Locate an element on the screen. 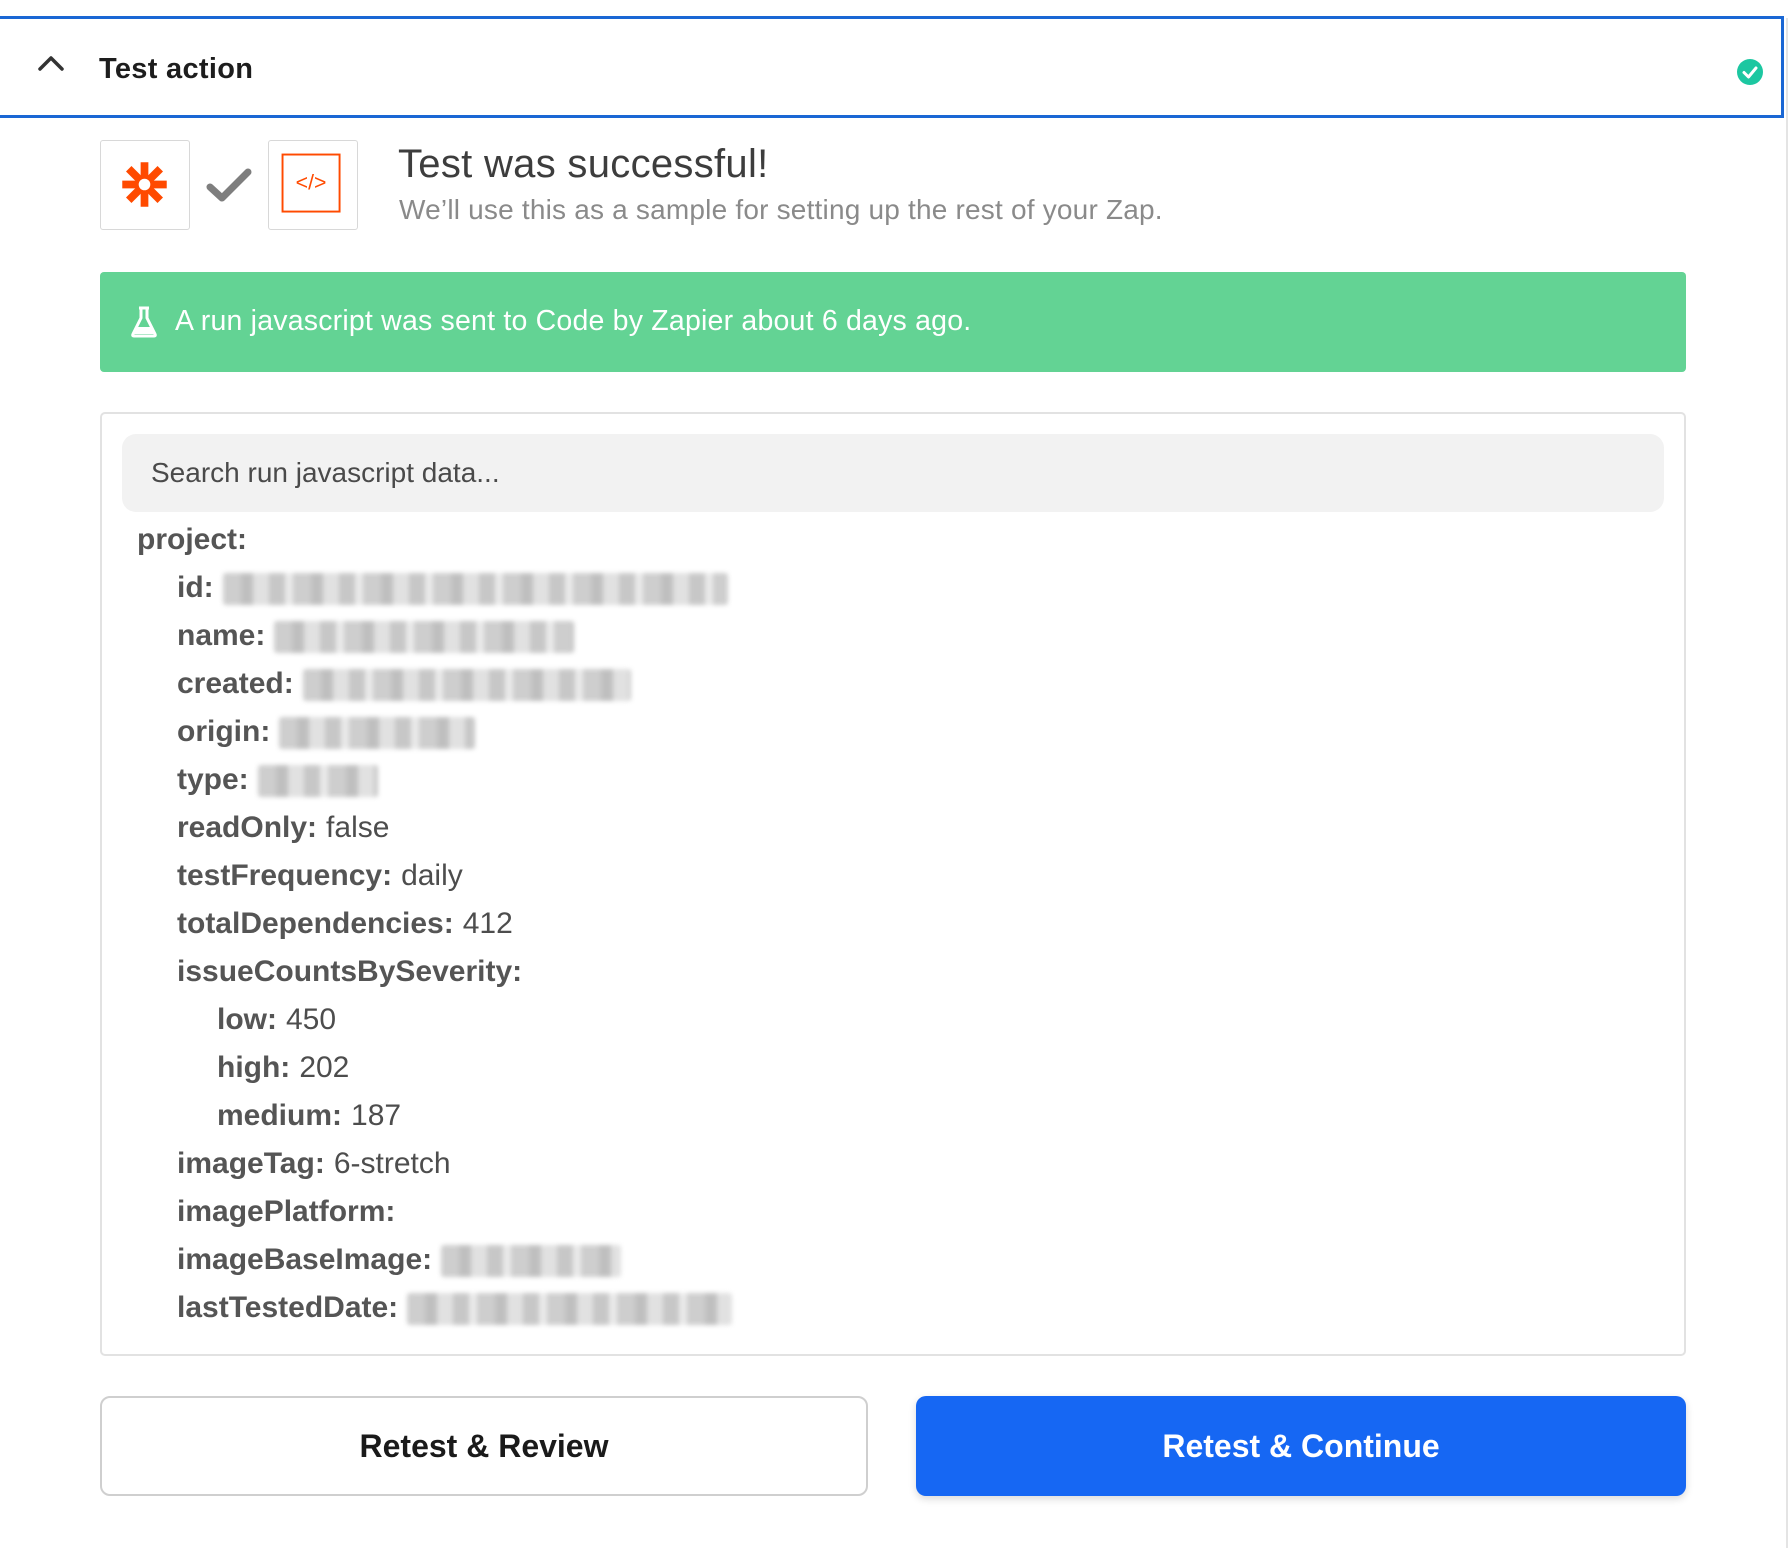 The height and width of the screenshot is (1548, 1790). tree-key: imagePlatform: is located at coordinates (286, 1211).